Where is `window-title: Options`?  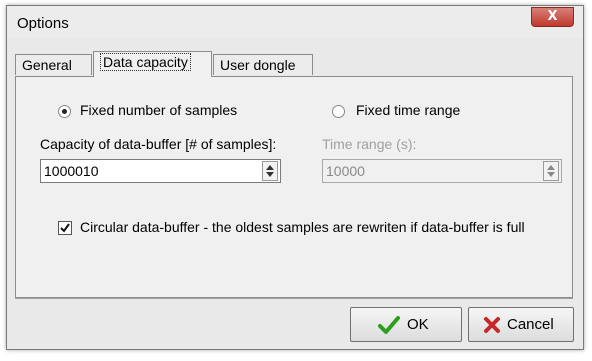
window-title: Options is located at coordinates (43, 23).